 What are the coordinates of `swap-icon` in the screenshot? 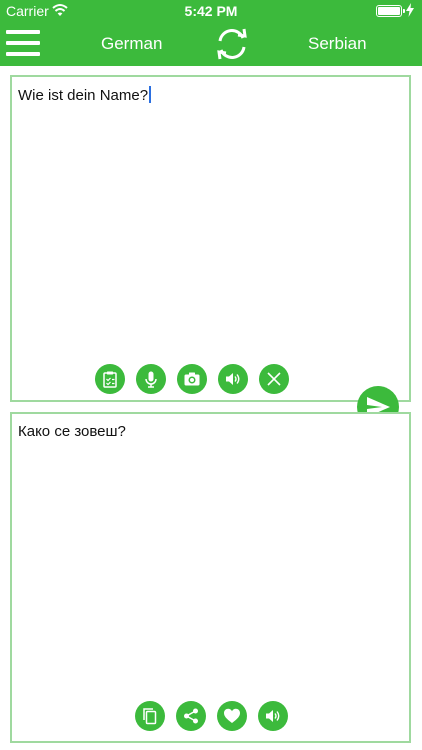 It's located at (232, 44).